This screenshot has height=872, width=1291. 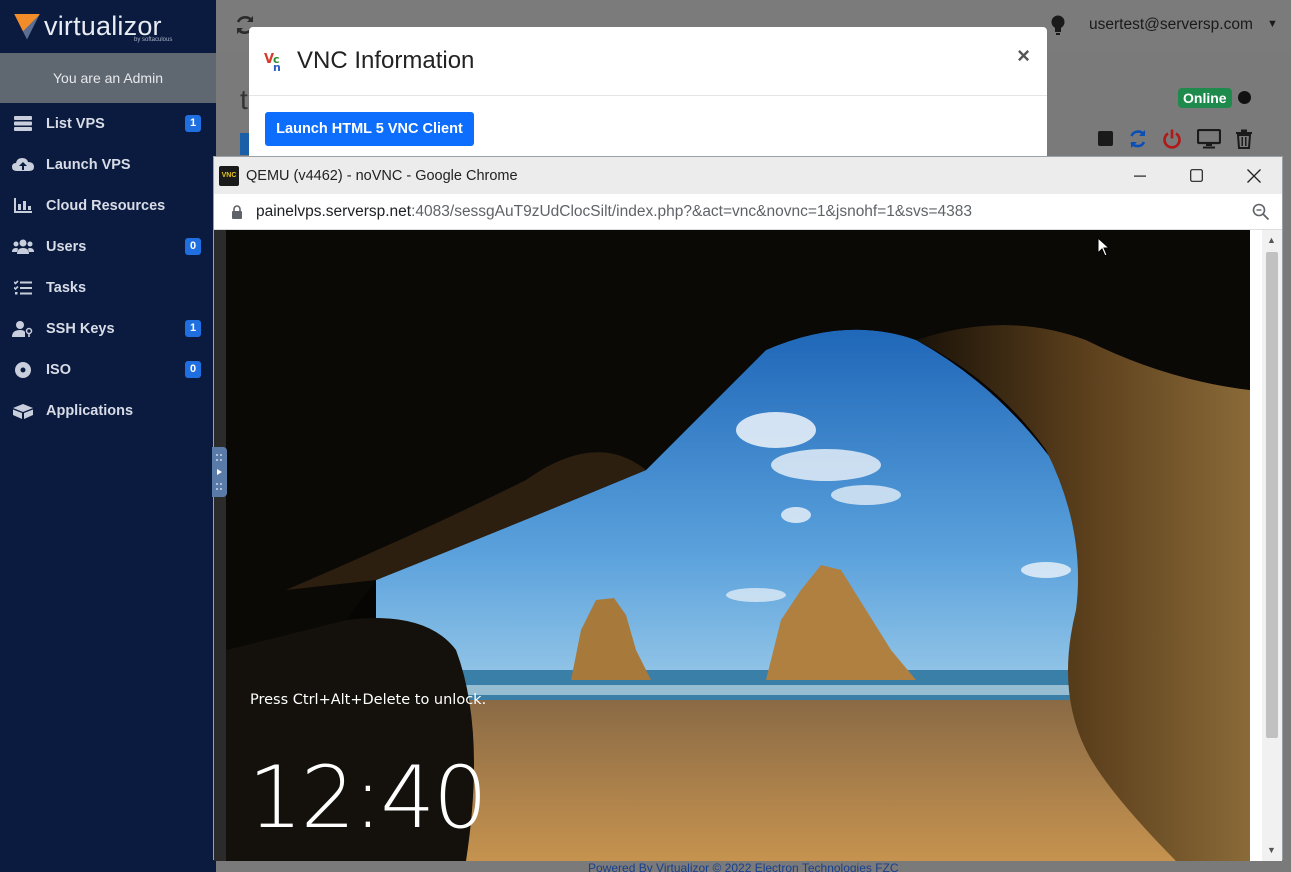 I want to click on close-window-icon, so click(x=1254, y=175).